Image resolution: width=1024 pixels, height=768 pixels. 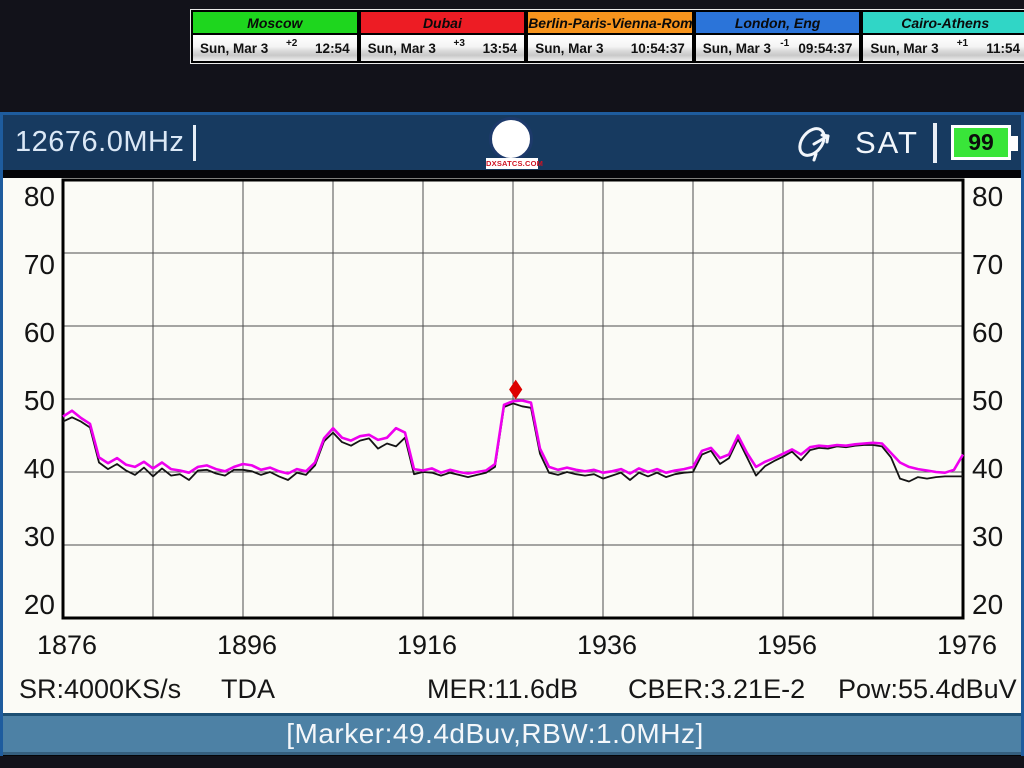 What do you see at coordinates (1014, 143) in the screenshot?
I see `battery-tip` at bounding box center [1014, 143].